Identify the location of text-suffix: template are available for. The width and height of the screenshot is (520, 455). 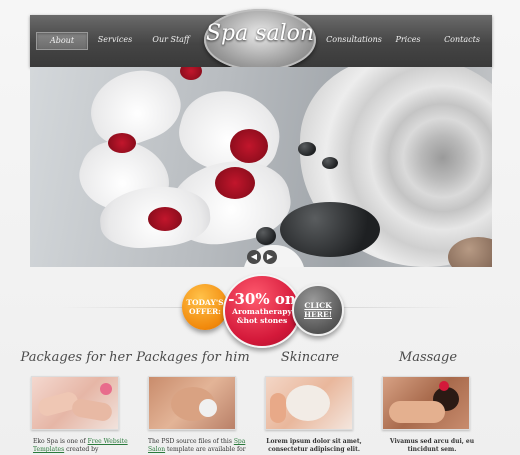
(205, 449).